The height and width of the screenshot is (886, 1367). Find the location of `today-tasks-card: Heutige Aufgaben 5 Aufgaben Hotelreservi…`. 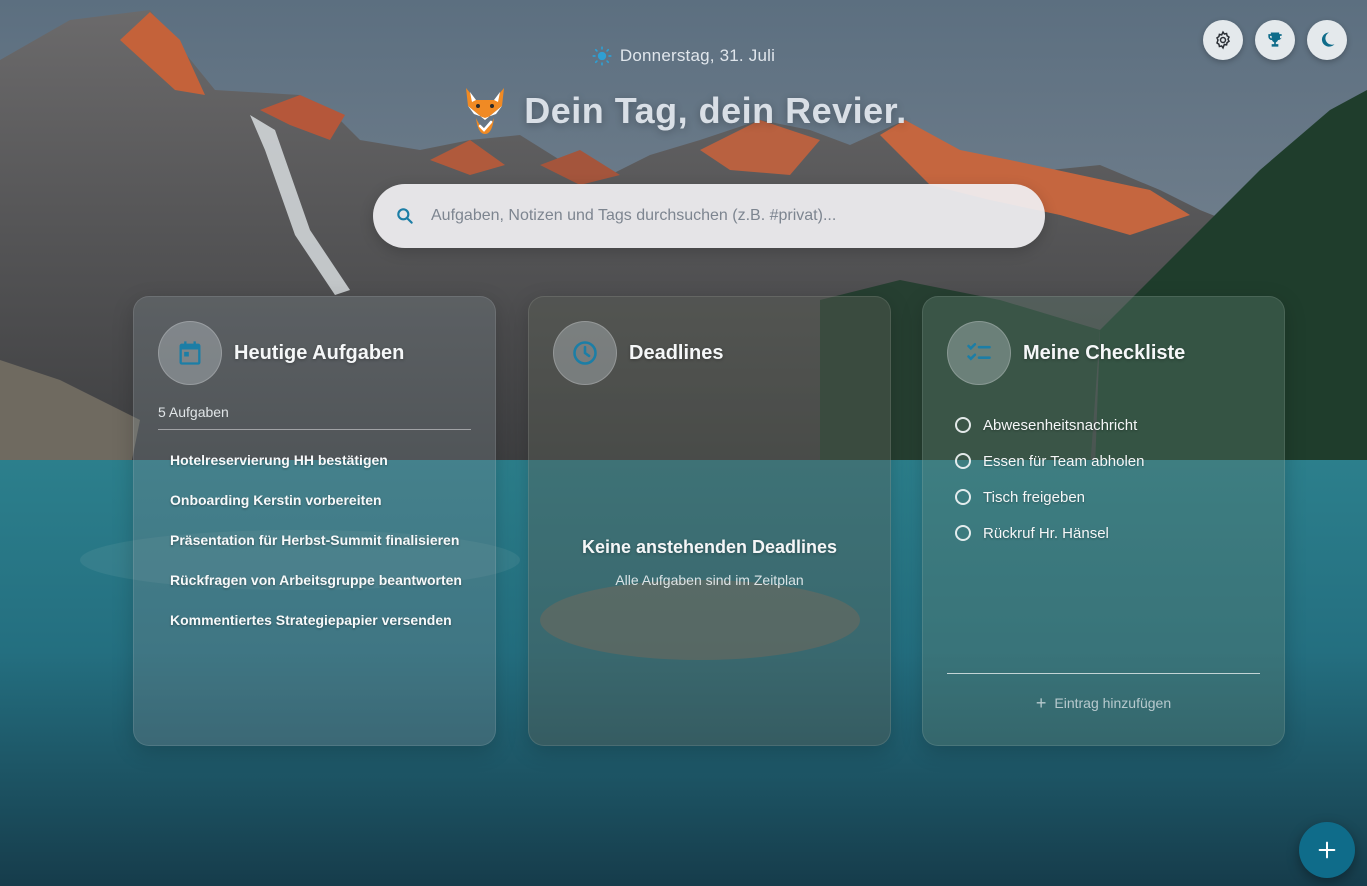

today-tasks-card: Heutige Aufgaben 5 Aufgaben Hotelreservi… is located at coordinates (314, 521).